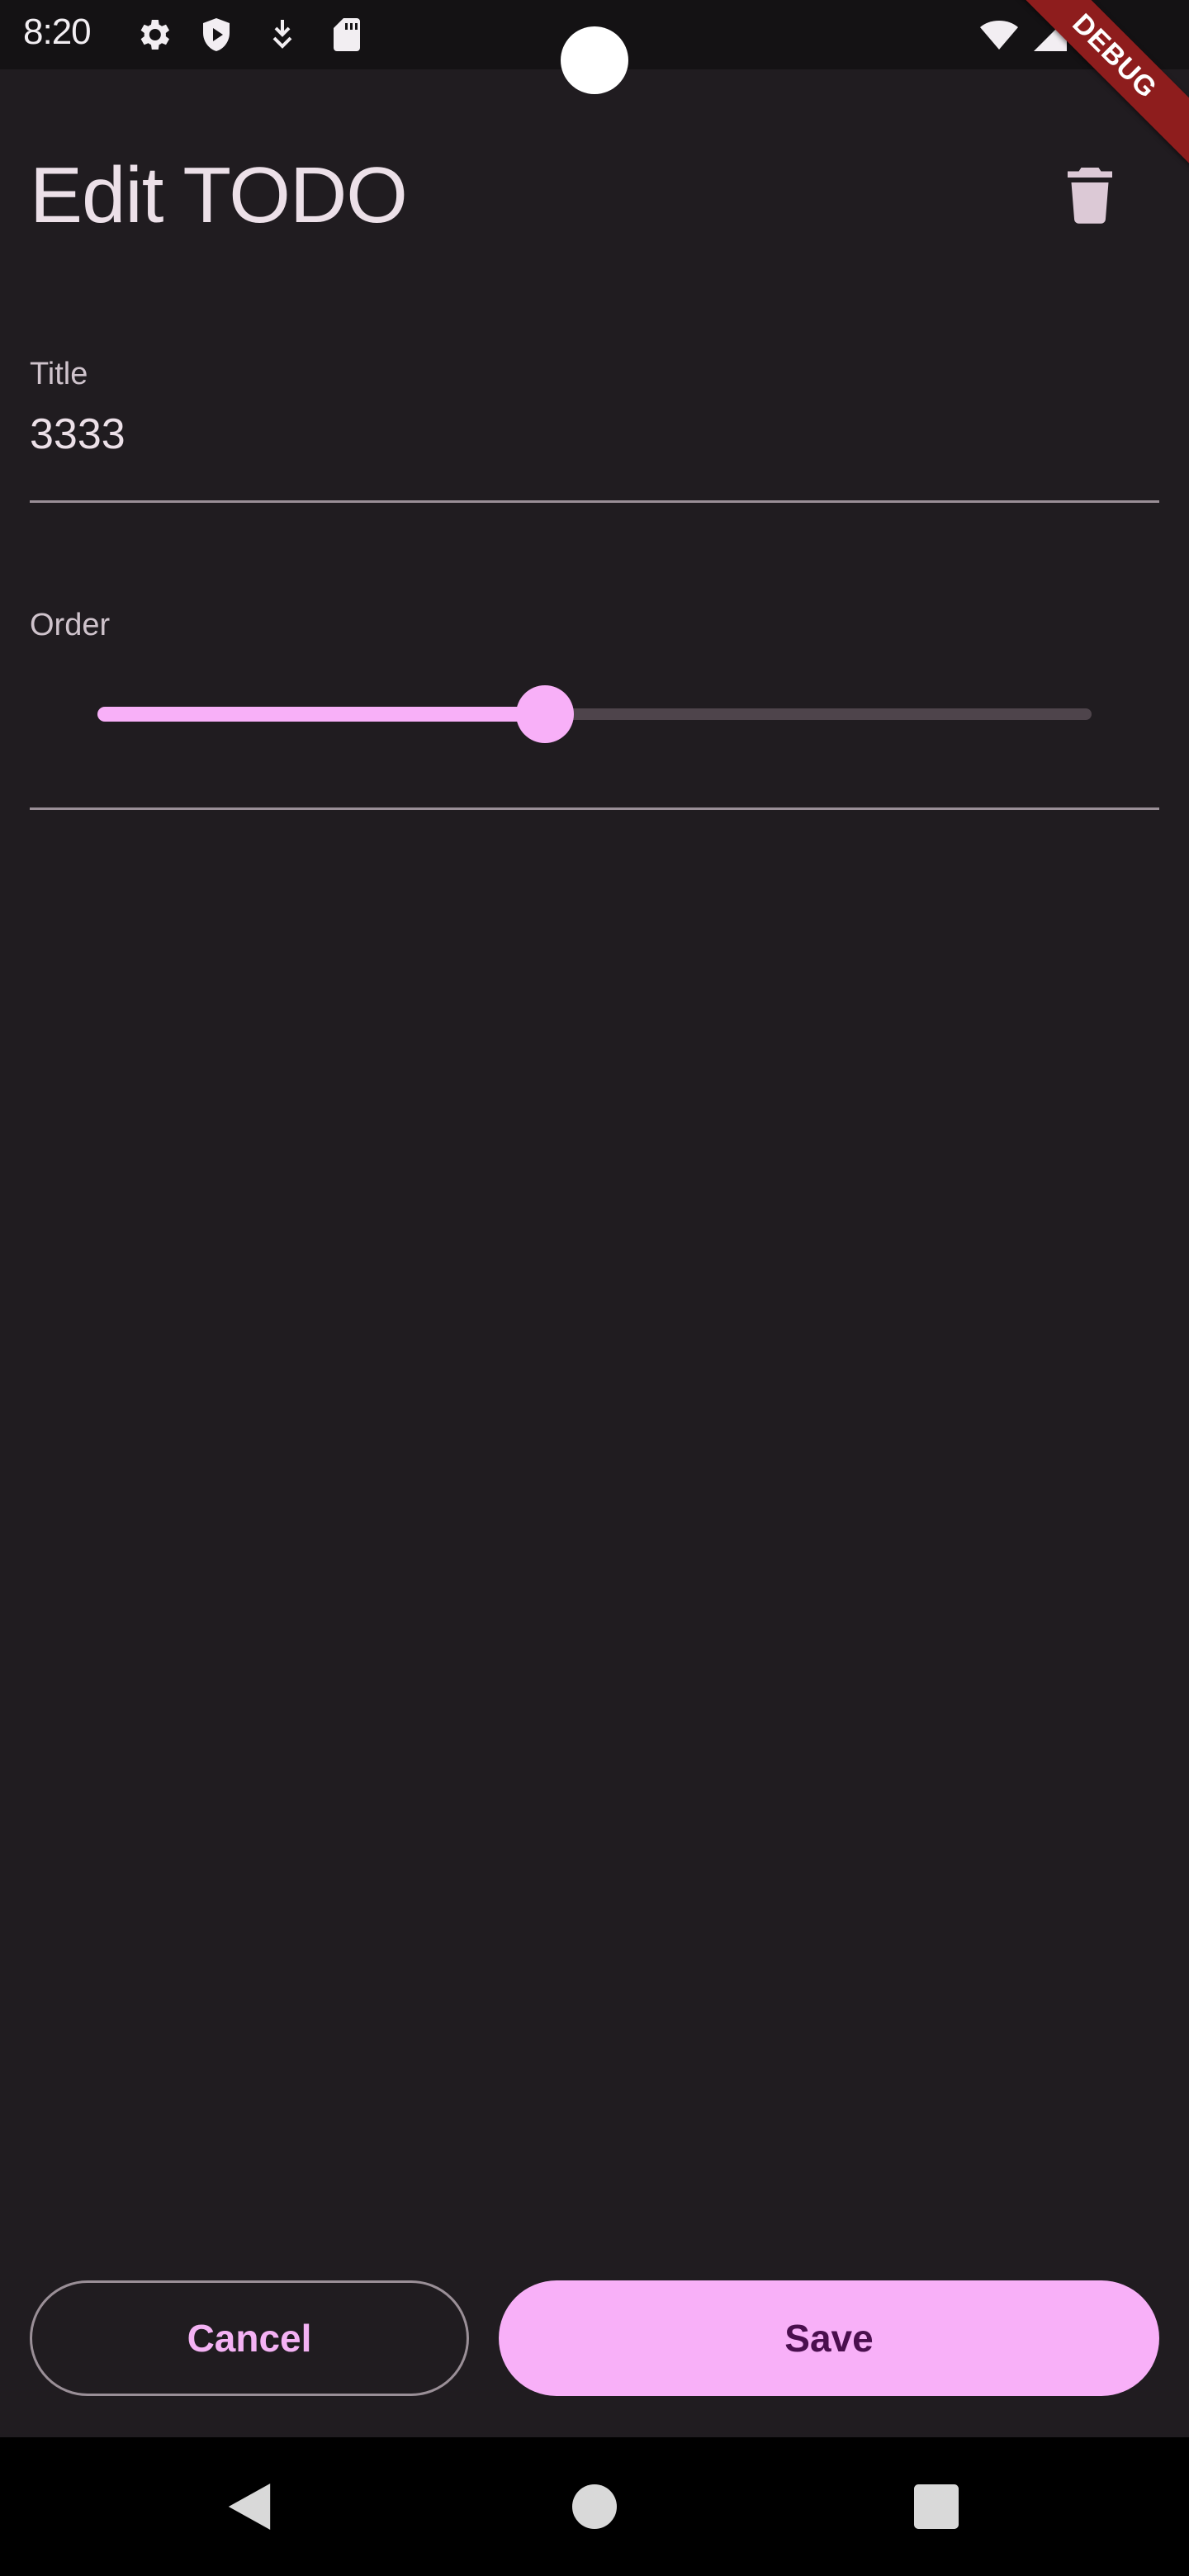 This screenshot has width=1189, height=2576. What do you see at coordinates (594, 501) in the screenshot?
I see `title-field-underline` at bounding box center [594, 501].